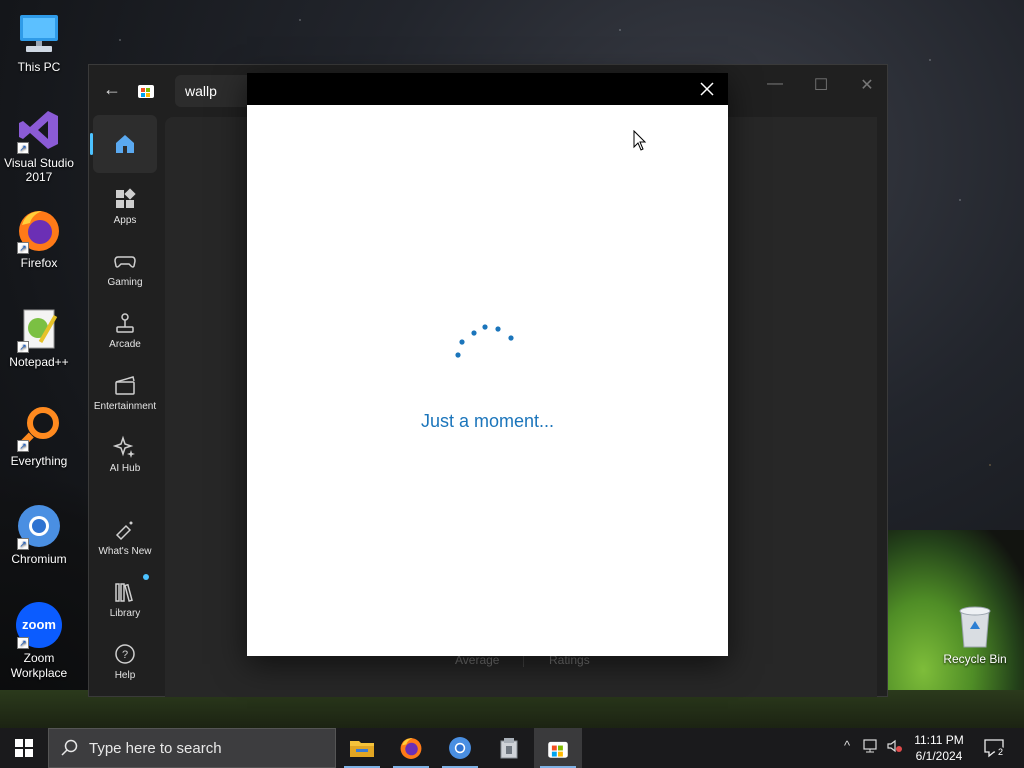 The width and height of the screenshot is (1024, 768). I want to click on desktop-icon-label: Notepad++, so click(39, 362).